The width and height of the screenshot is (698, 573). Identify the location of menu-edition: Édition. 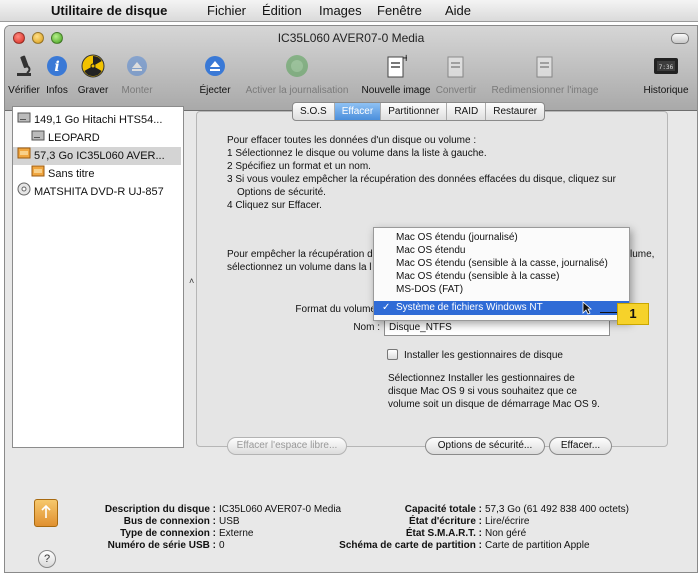
(282, 10).